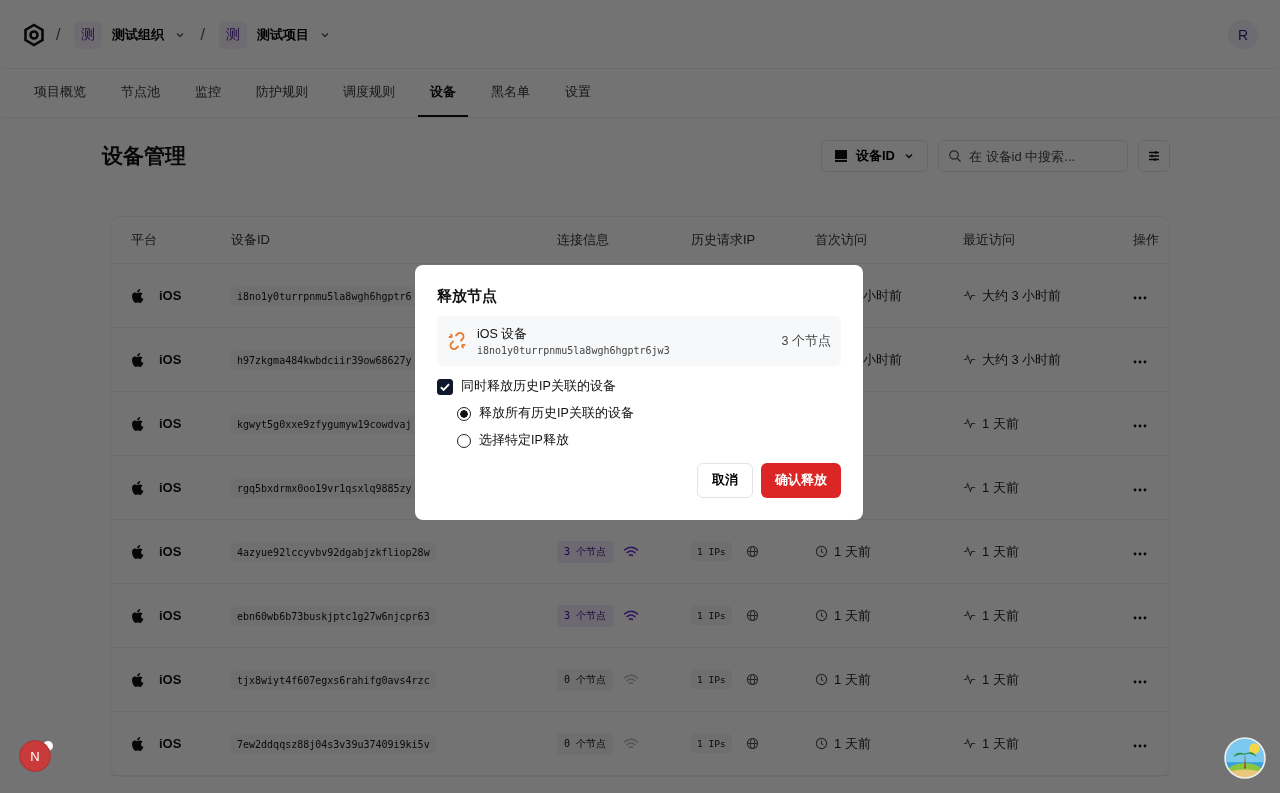  What do you see at coordinates (208, 93) in the screenshot?
I see `nav-tab: 监控` at bounding box center [208, 93].